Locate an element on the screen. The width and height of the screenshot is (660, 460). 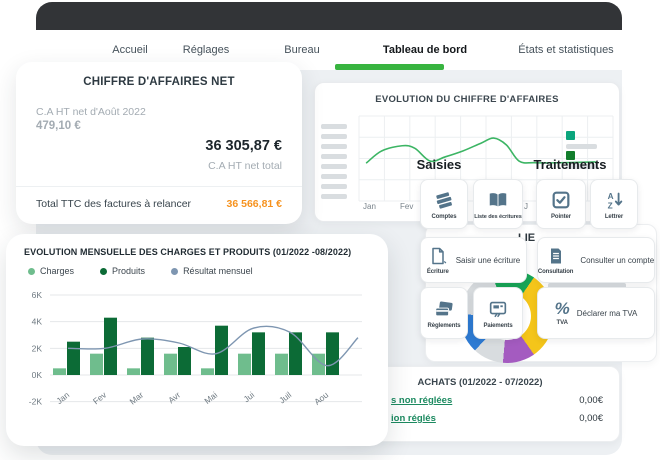
tile-lettrer: A Z Lettrer is located at coordinates (614, 204).